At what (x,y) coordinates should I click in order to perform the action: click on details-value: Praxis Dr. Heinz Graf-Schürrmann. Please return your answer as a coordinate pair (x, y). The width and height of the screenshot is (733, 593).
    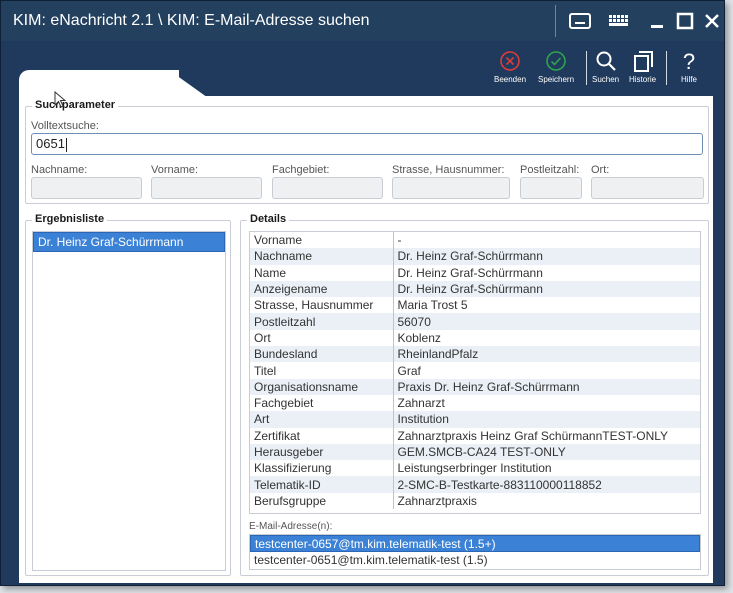
    Looking at the image, I should click on (546, 386).